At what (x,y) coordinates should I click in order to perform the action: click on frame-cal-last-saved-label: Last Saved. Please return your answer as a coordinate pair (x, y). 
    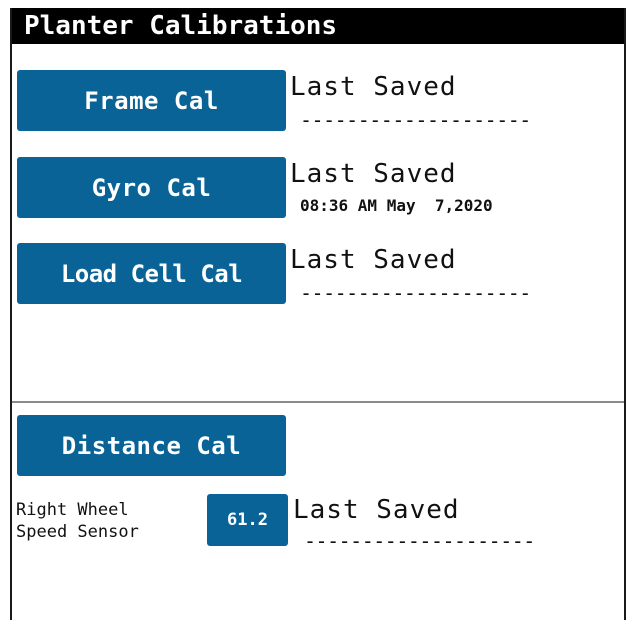
    Looking at the image, I should click on (373, 87).